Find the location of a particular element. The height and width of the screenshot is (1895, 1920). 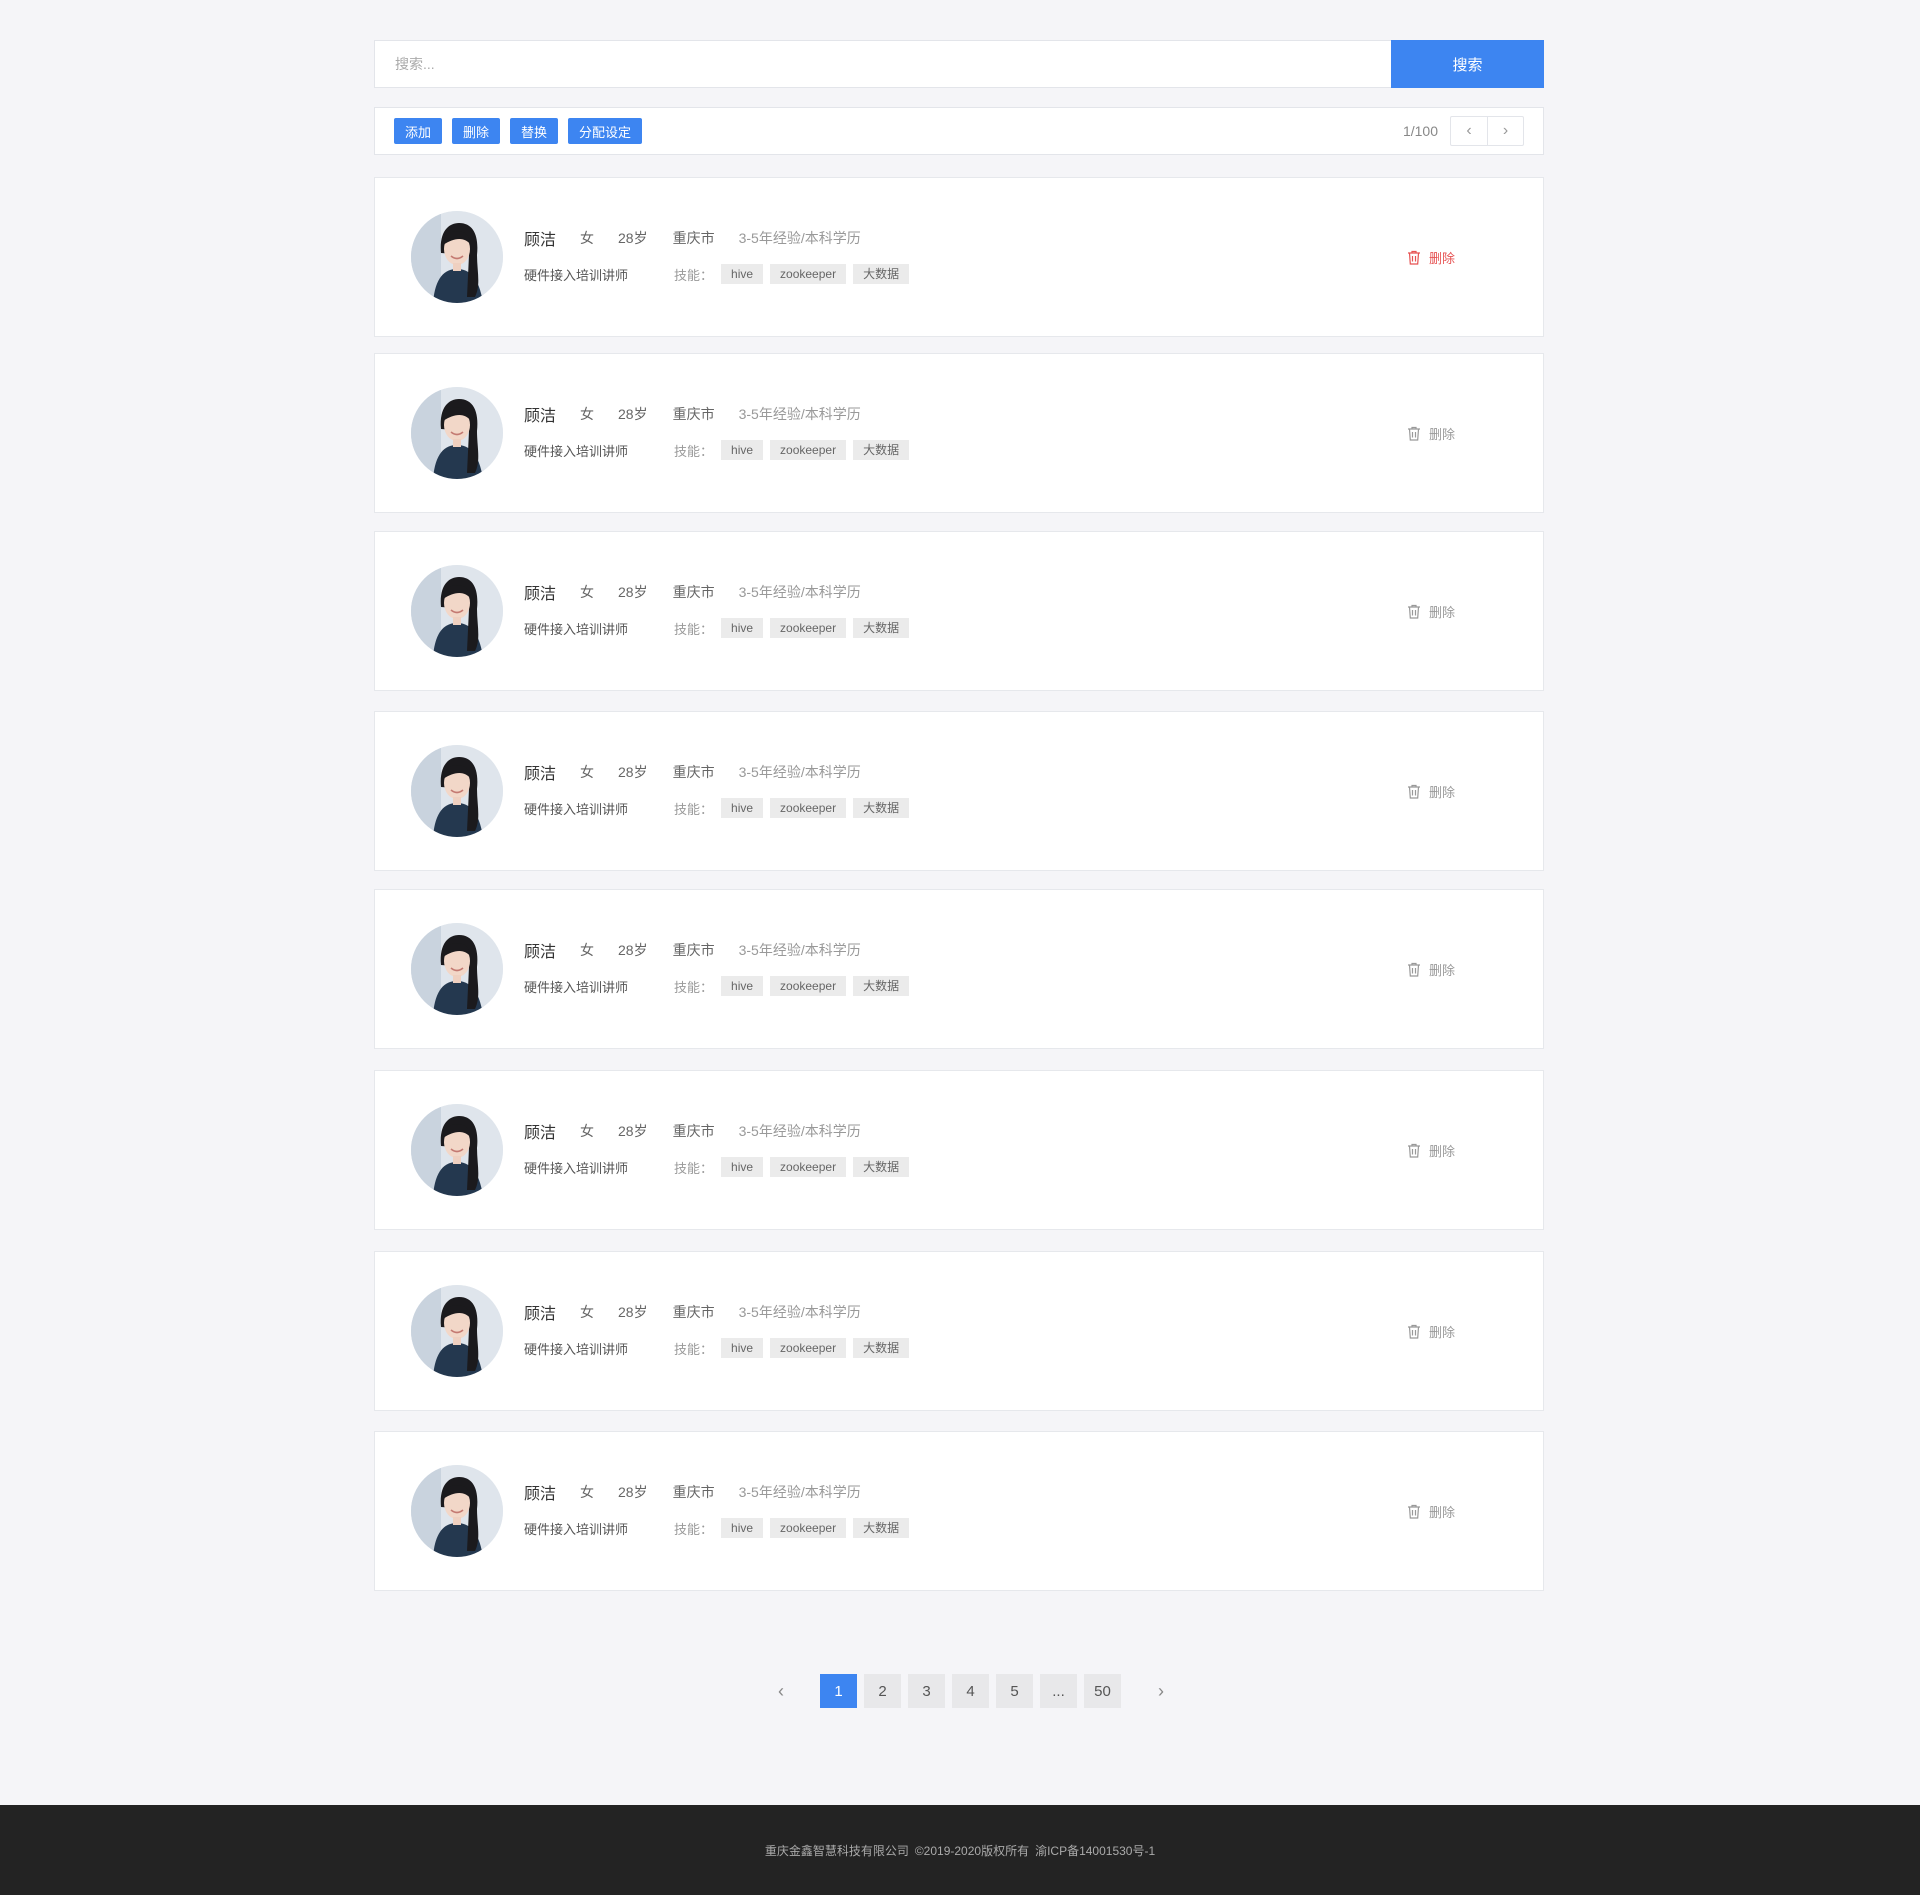

replace-button: 替换 is located at coordinates (534, 131).